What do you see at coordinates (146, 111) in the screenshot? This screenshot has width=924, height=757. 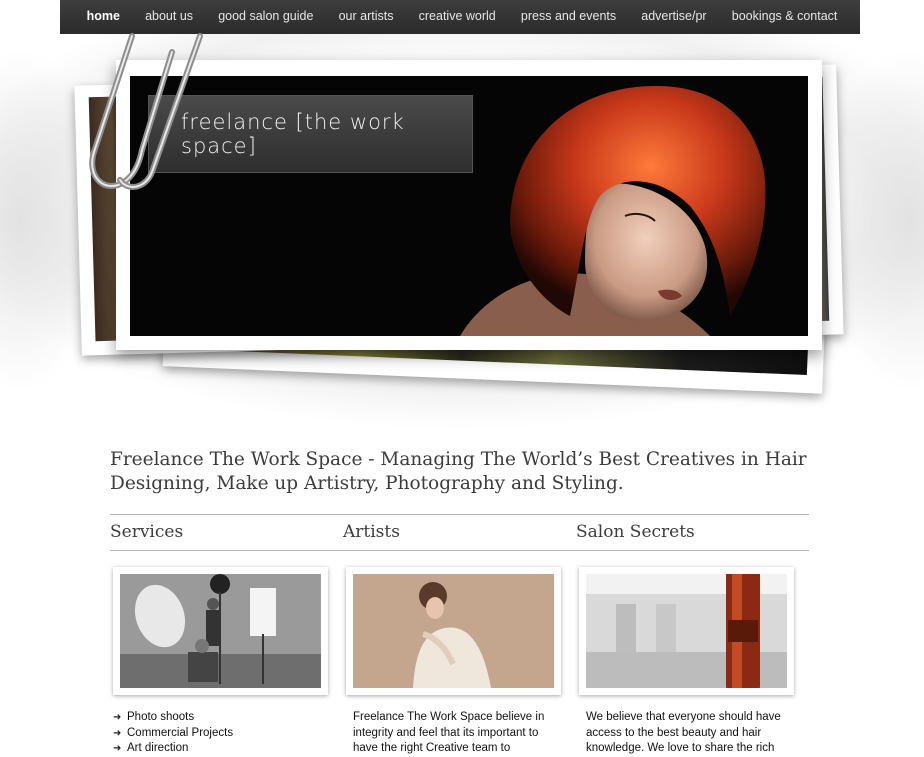 I see `paperclip-icon` at bounding box center [146, 111].